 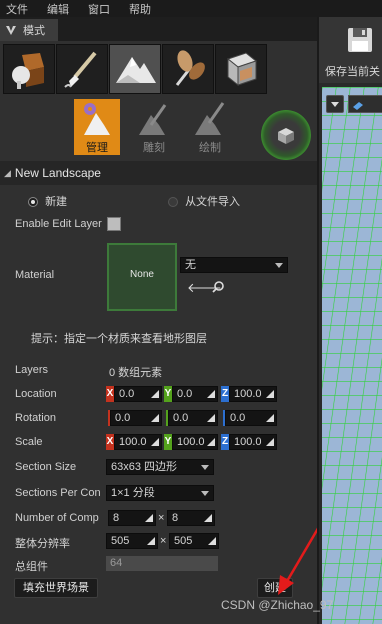 What do you see at coordinates (58, 224) in the screenshot?
I see `enable-edit-layer-label: Enable Edit Layer` at bounding box center [58, 224].